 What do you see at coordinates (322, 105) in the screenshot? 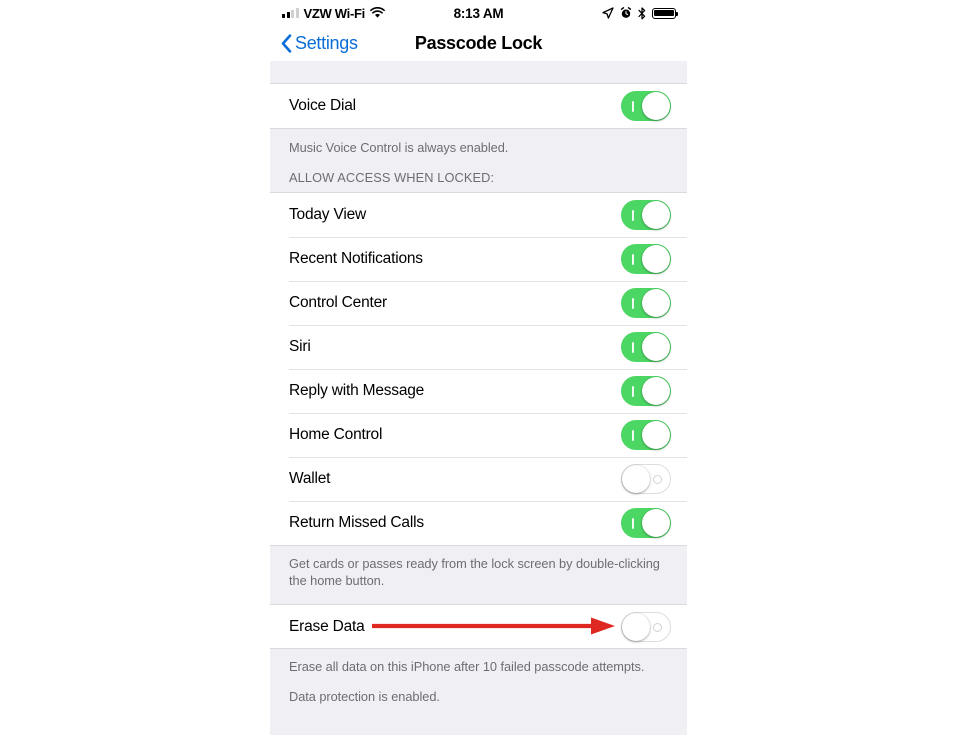
I see `row-label: Voice Dial` at bounding box center [322, 105].